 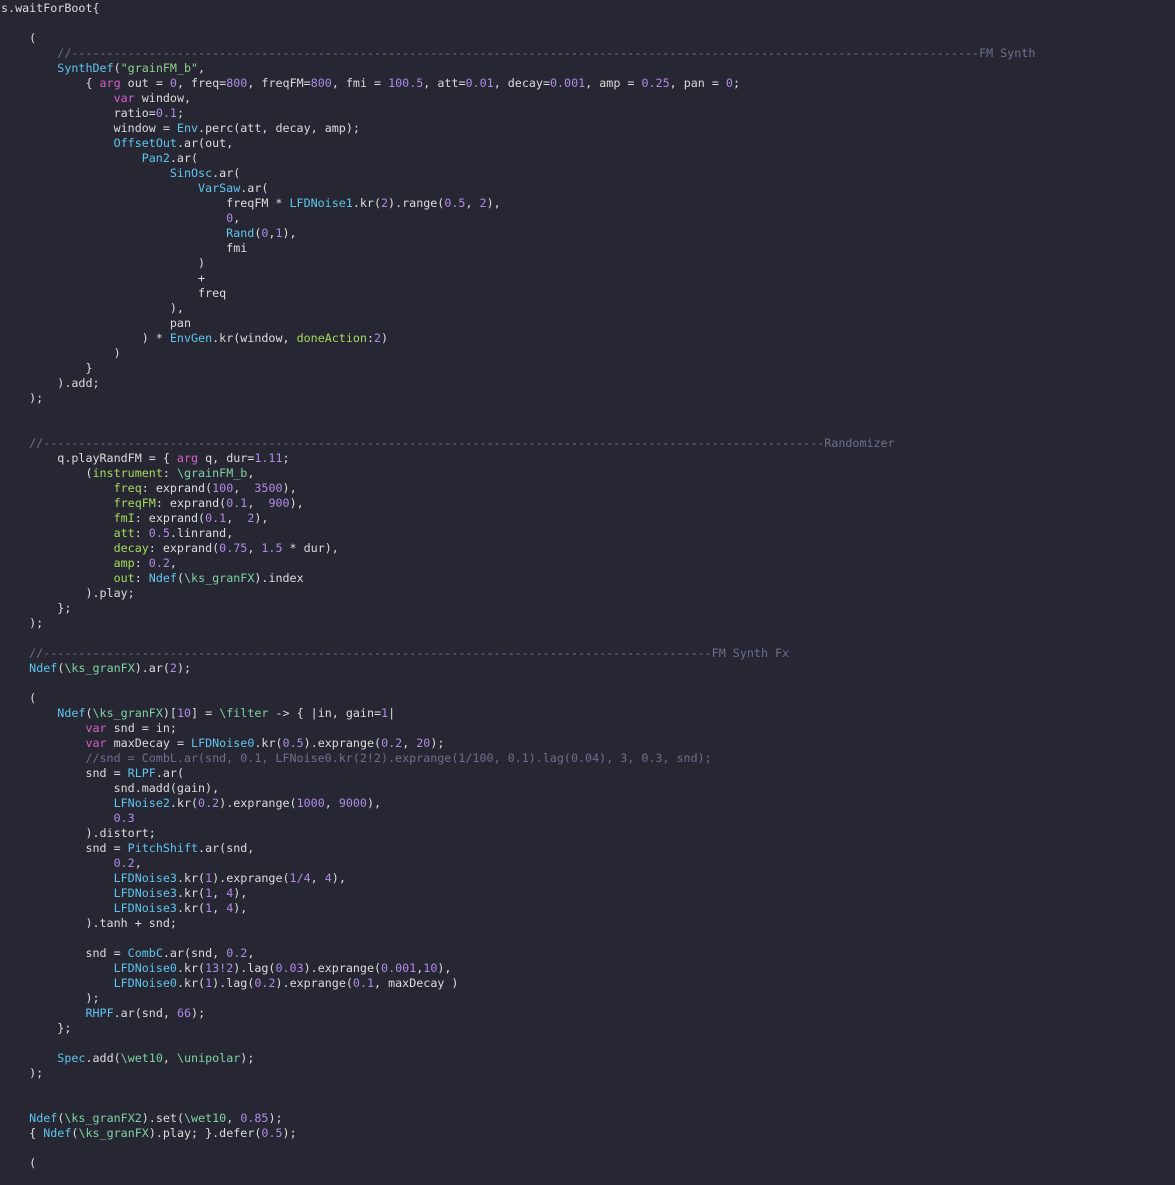 I want to click on code-token: 1.5, so click(x=272, y=548).